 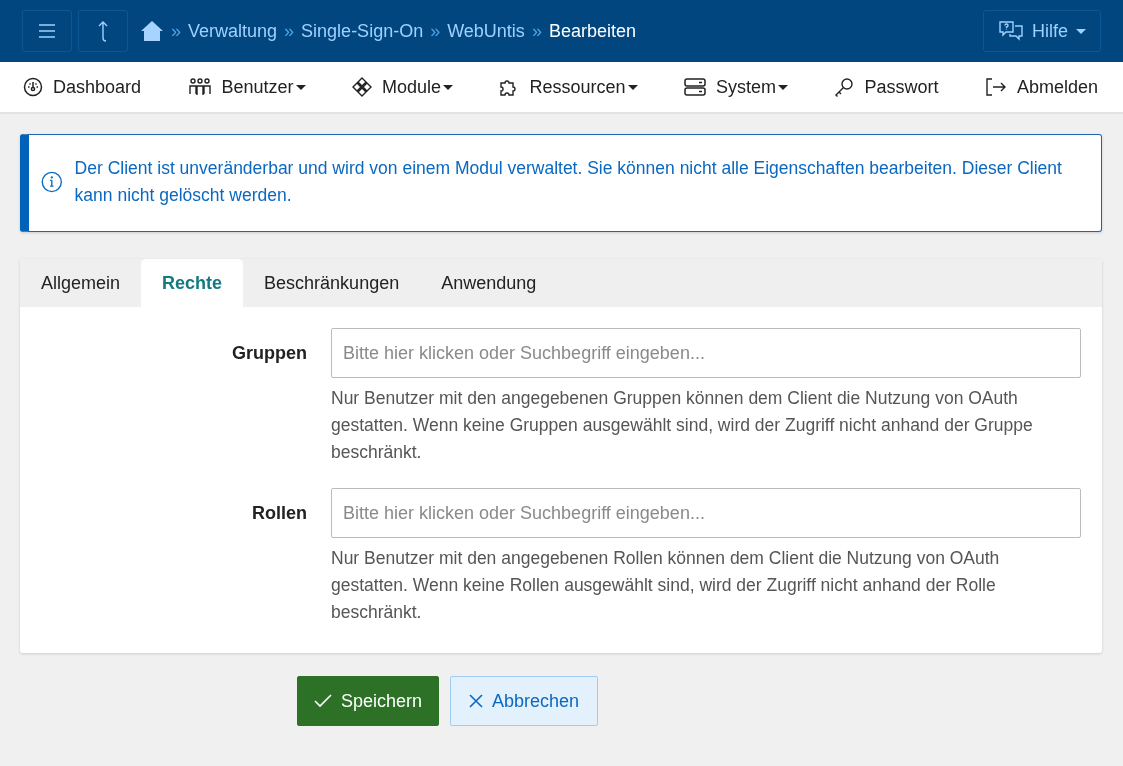 I want to click on alert-message: Der Client ist unveränderbar und wird von einem Modul verwaltet. Sie können nicht alle Eigenschaften bearbeiten. Dieser Client kann nicht gelöscht werden., so click(x=568, y=182).